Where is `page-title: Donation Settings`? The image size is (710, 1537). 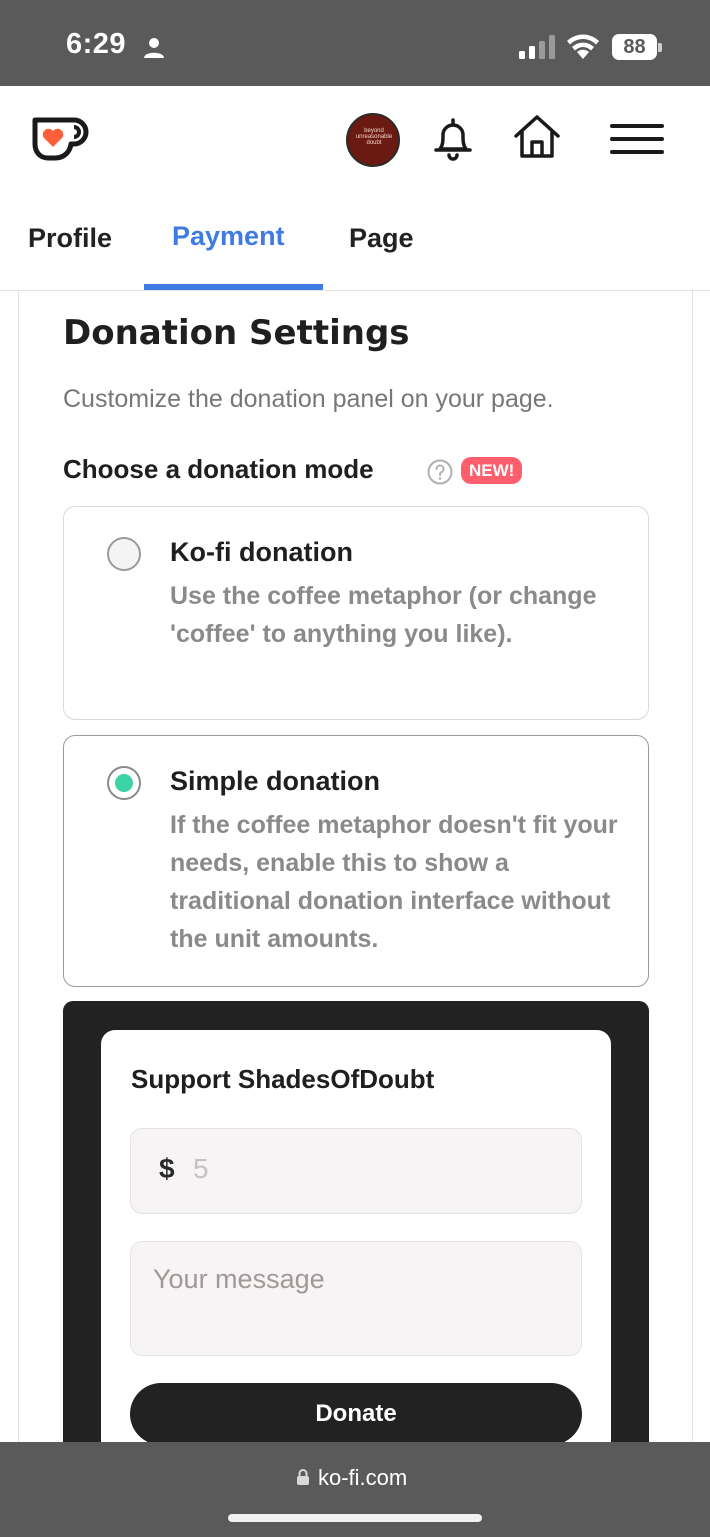 page-title: Donation Settings is located at coordinates (236, 333).